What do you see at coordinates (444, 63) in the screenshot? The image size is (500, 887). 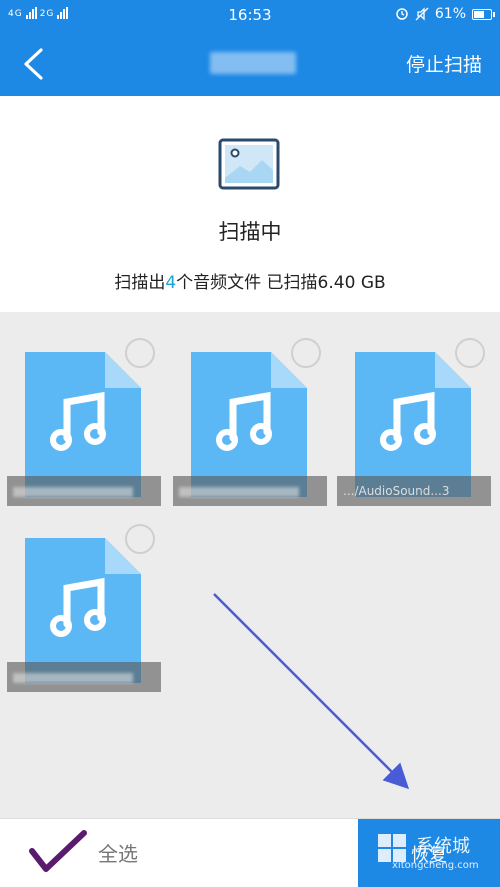 I see `stop-scan-button: 停止扫描` at bounding box center [444, 63].